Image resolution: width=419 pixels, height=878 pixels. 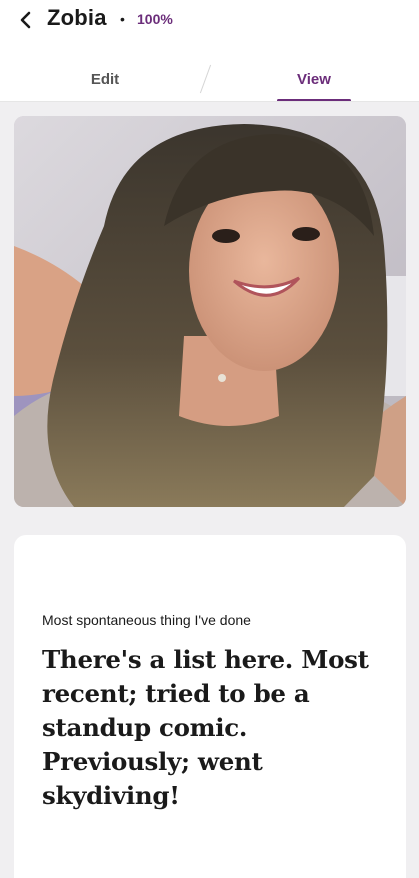 I want to click on tab-edit-label: Edit, so click(x=105, y=79).